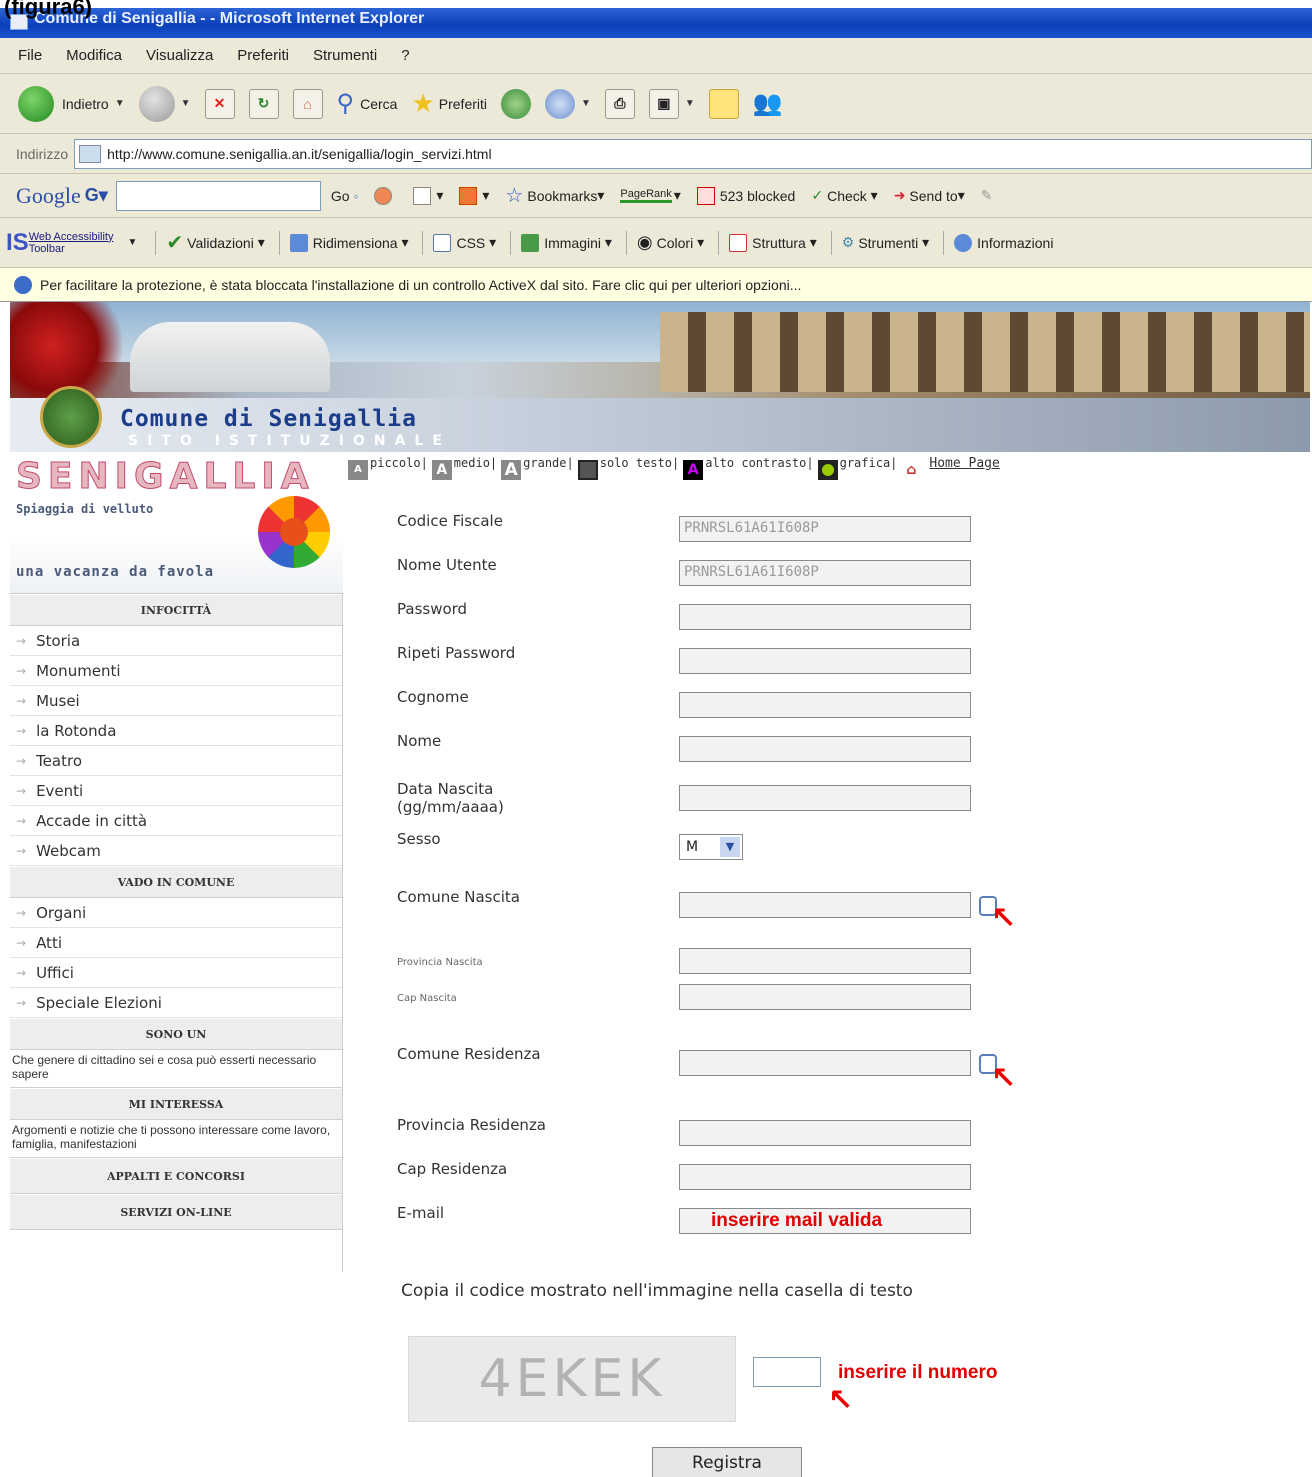 The width and height of the screenshot is (1312, 1477). Describe the element at coordinates (176, 791) in the screenshot. I see `sidebar-item-eventi: → Eventi` at that location.